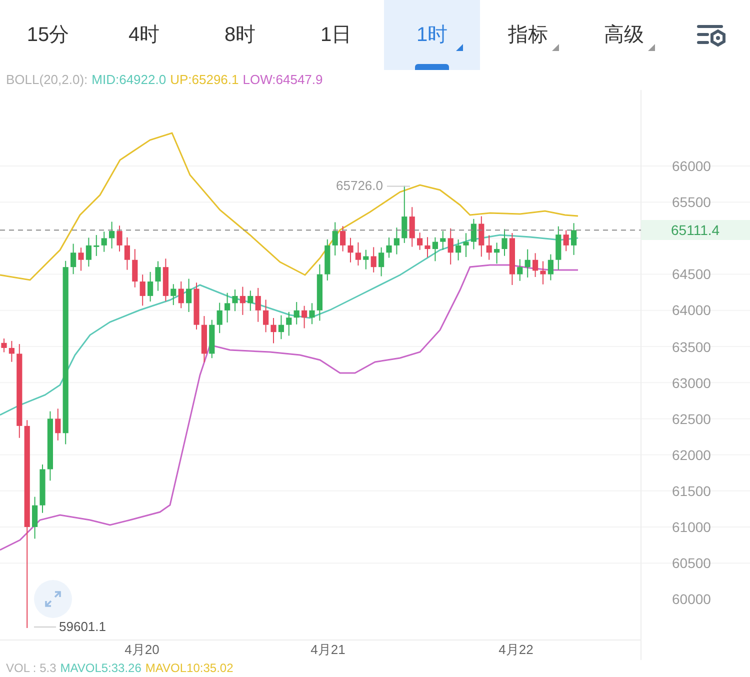  Describe the element at coordinates (691, 202) in the screenshot. I see `price-axis-label: 65500` at that location.